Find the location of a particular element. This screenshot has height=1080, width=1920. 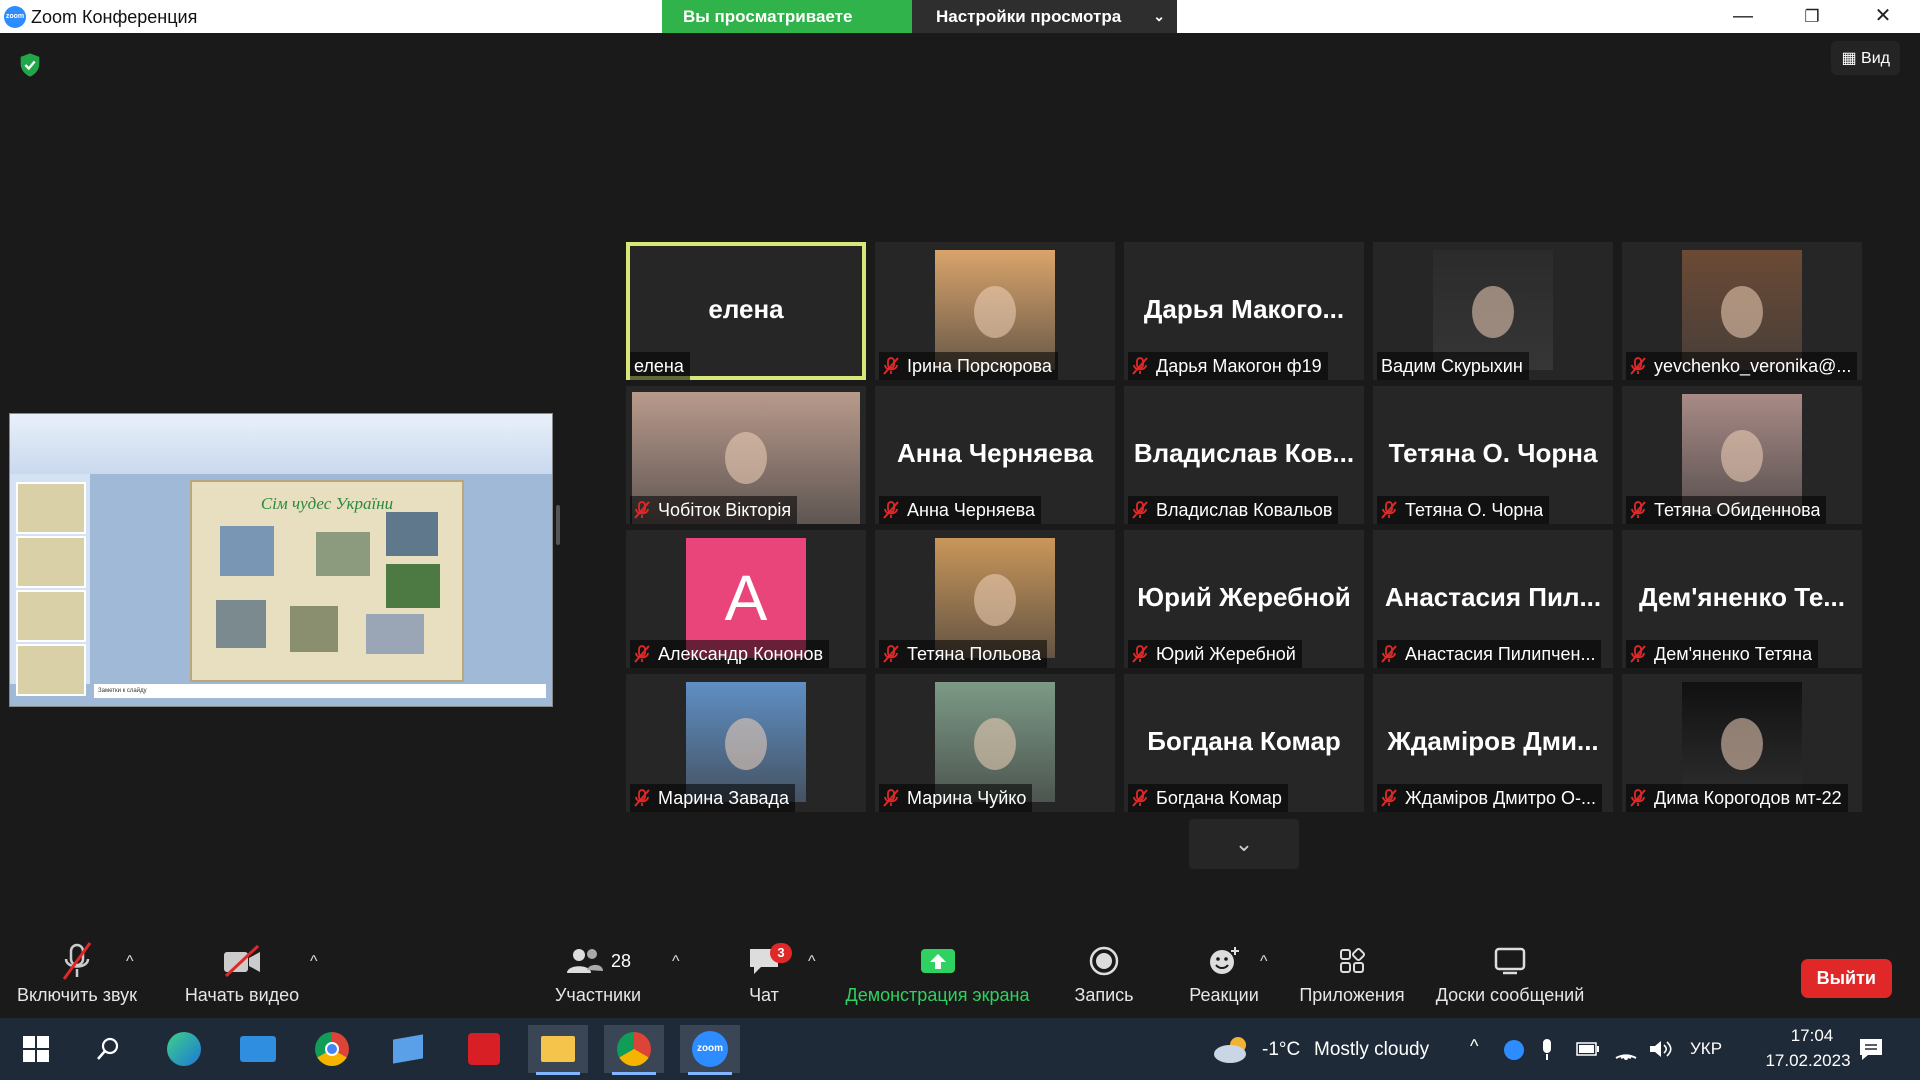

next-page-button: ⌄ is located at coordinates (1244, 844).